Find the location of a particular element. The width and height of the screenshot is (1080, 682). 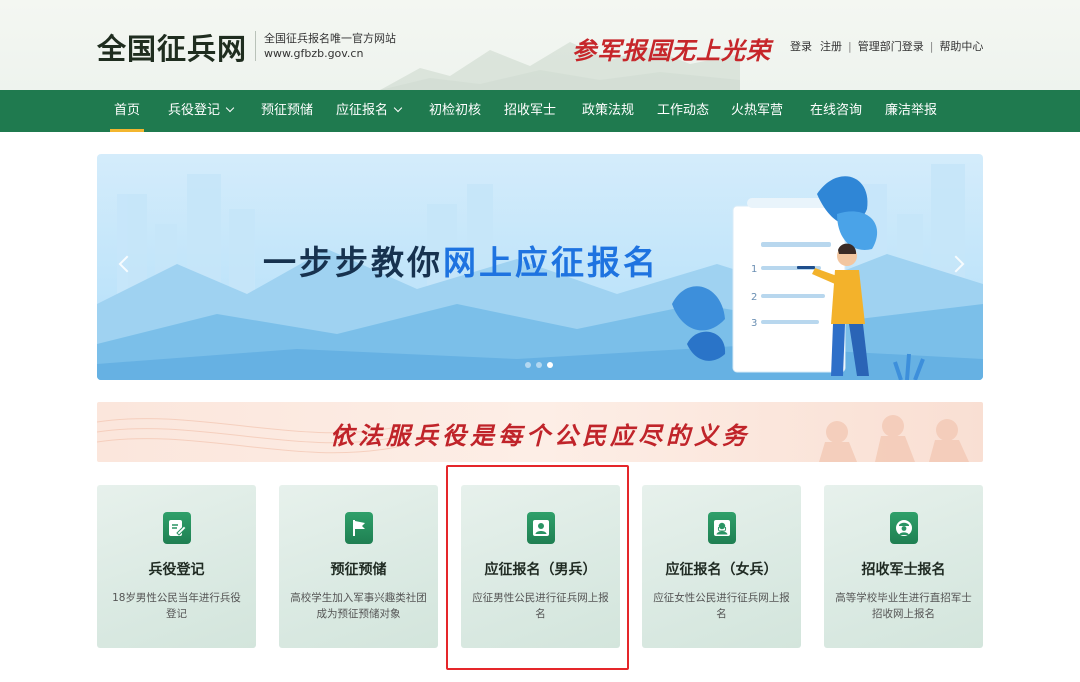

card-title: 应征报名（女兵） is located at coordinates (721, 570).